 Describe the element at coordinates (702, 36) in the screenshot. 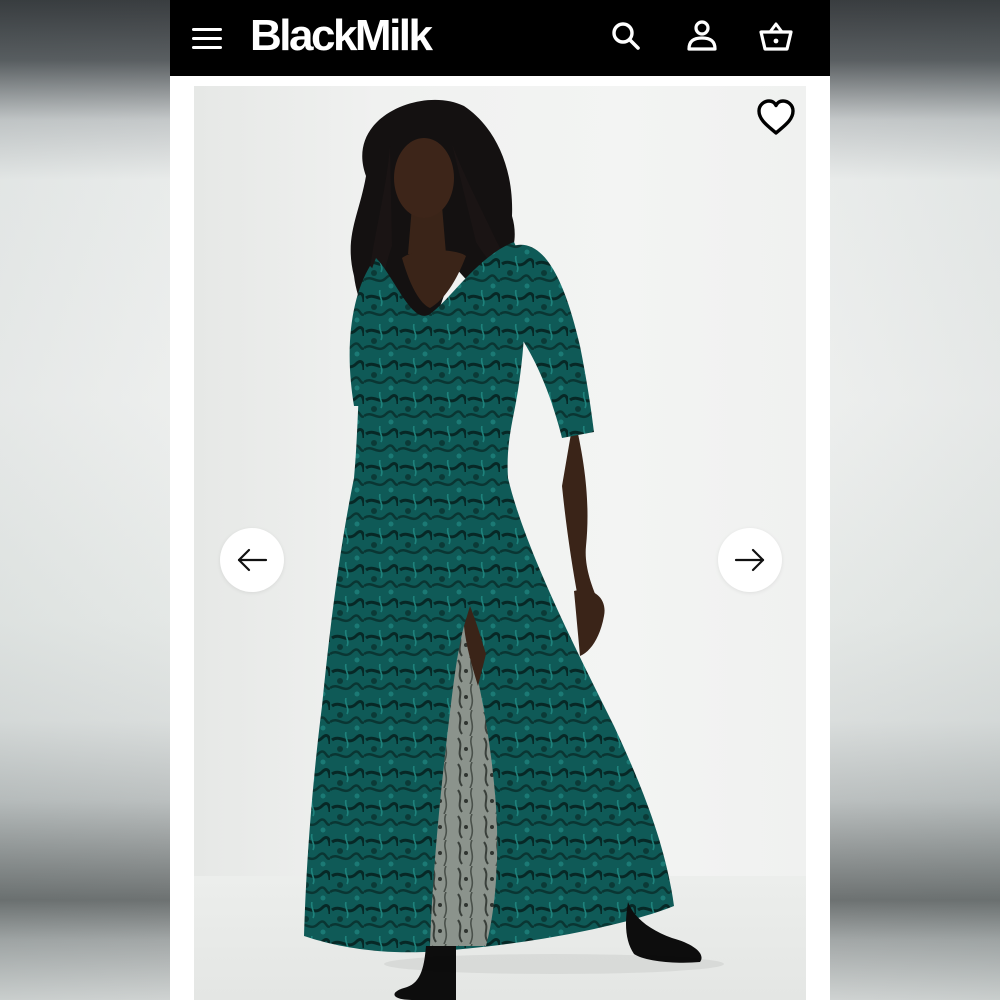

I see `account-icon` at that location.